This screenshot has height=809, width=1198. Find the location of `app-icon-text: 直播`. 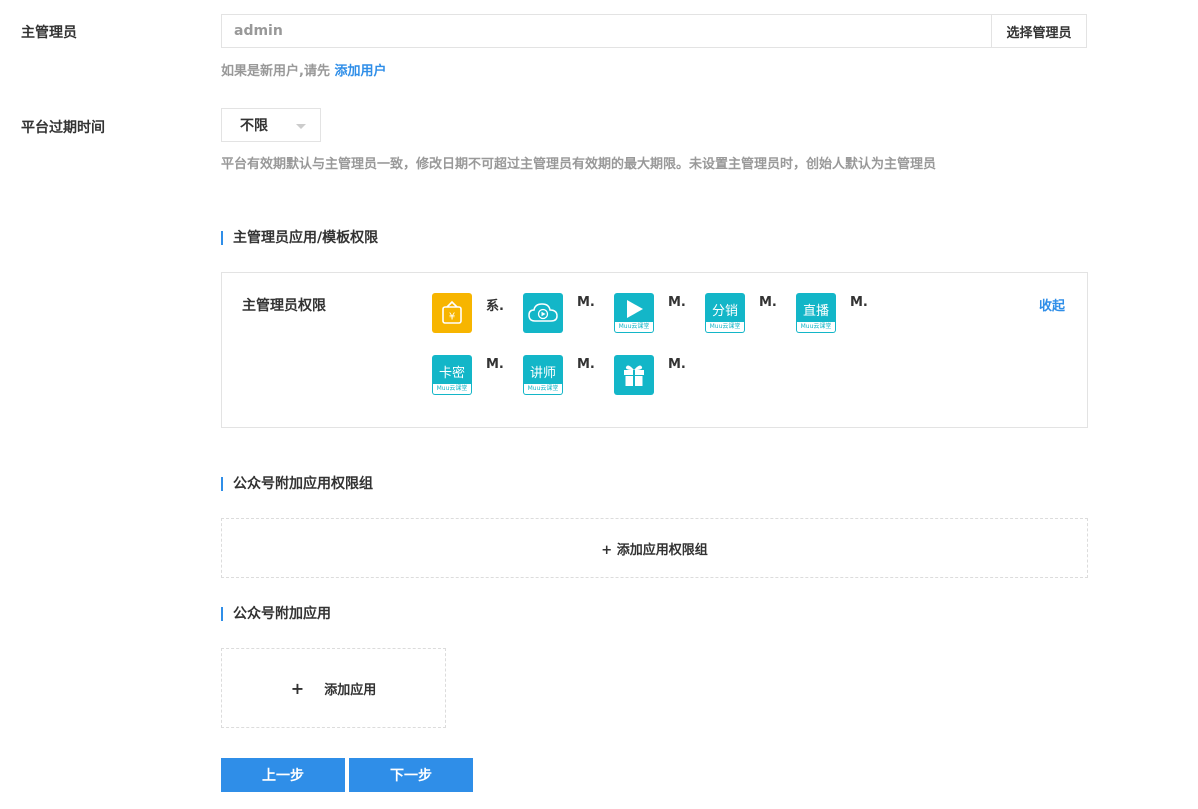

app-icon-text: 直播 is located at coordinates (815, 311).